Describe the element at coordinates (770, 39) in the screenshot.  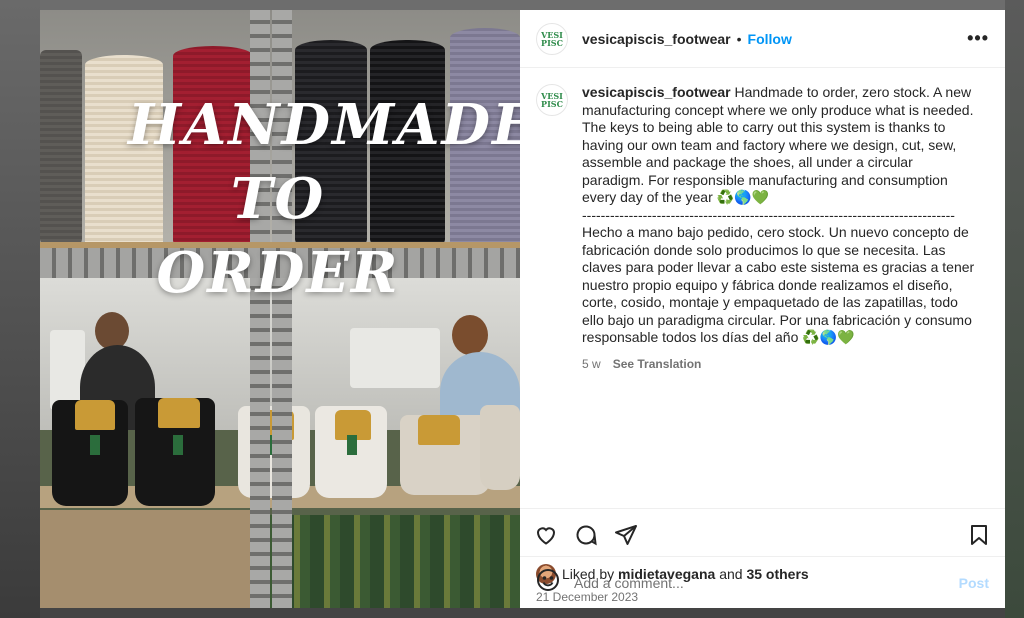
I see `follow-button: Follow` at that location.